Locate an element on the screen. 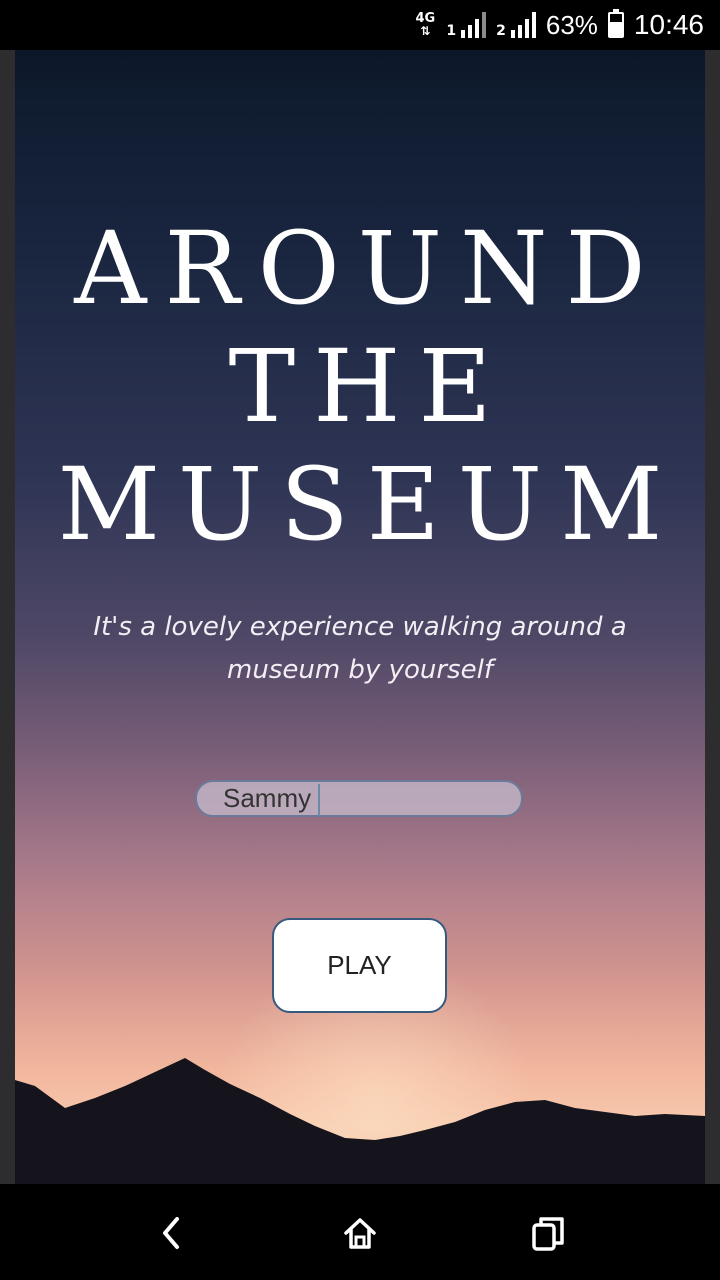 This screenshot has height=1280, width=720. play-button: PLAY is located at coordinates (359, 965).